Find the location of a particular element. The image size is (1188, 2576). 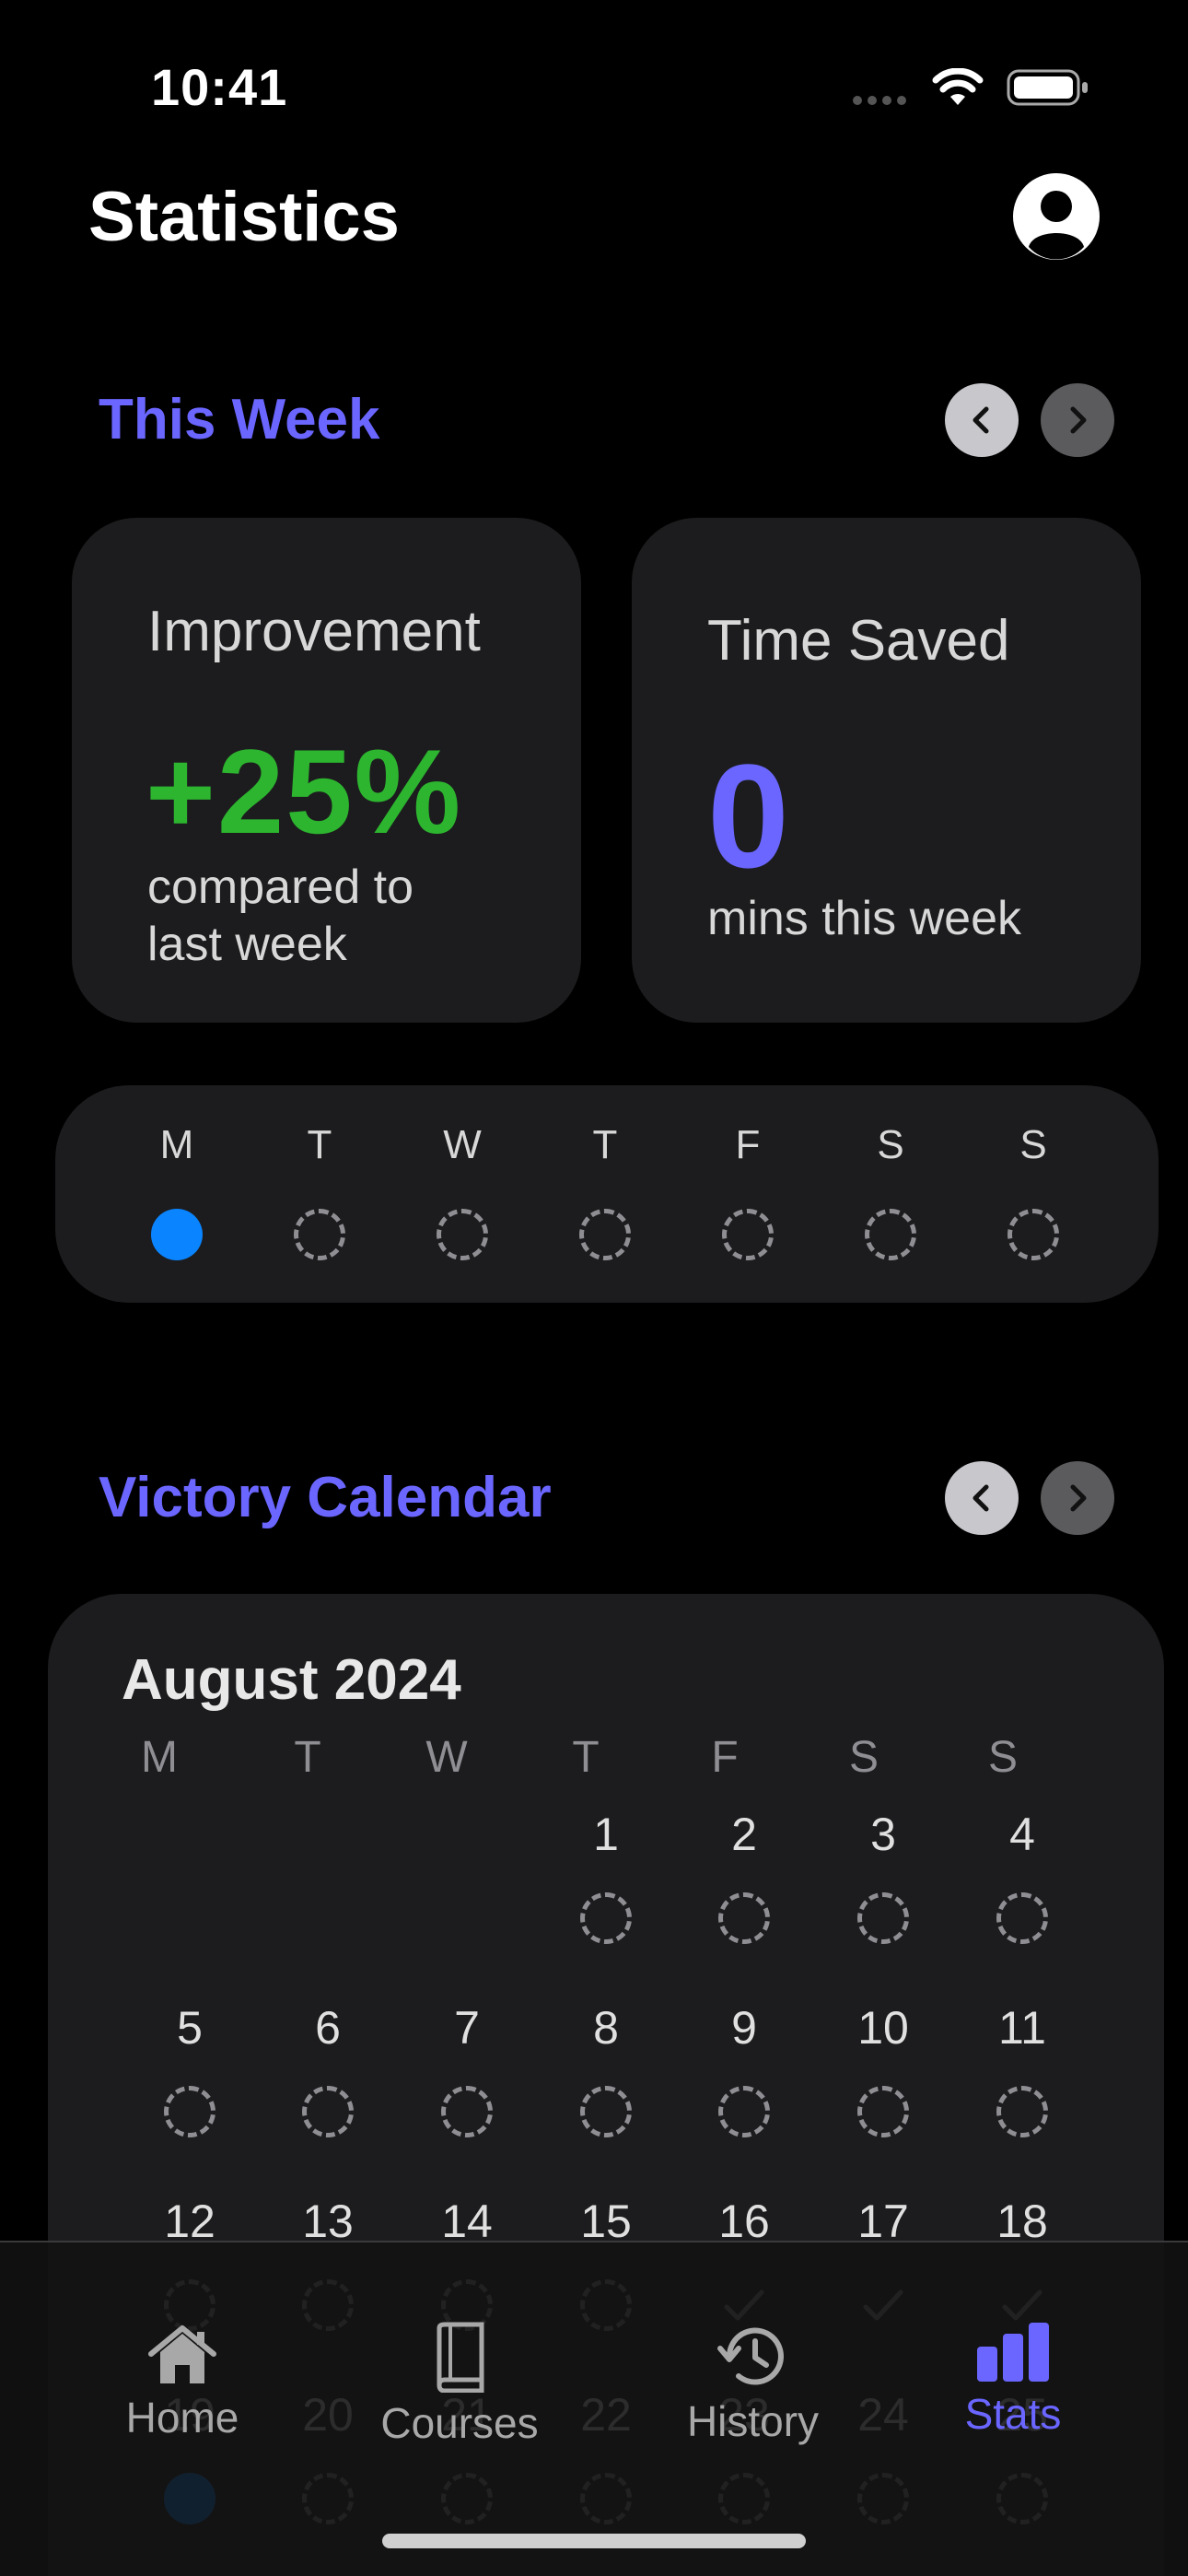

calendar-day: 5 is located at coordinates (189, 2088).